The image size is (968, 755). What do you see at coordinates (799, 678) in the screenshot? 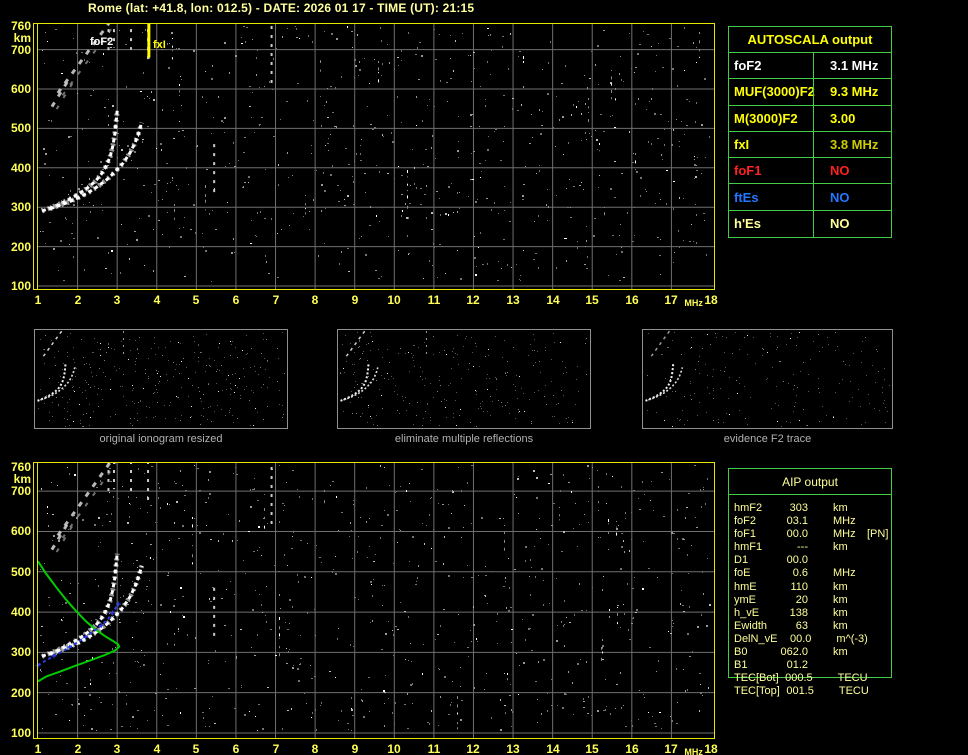
I see `aip-value: 000.5` at bounding box center [799, 678].